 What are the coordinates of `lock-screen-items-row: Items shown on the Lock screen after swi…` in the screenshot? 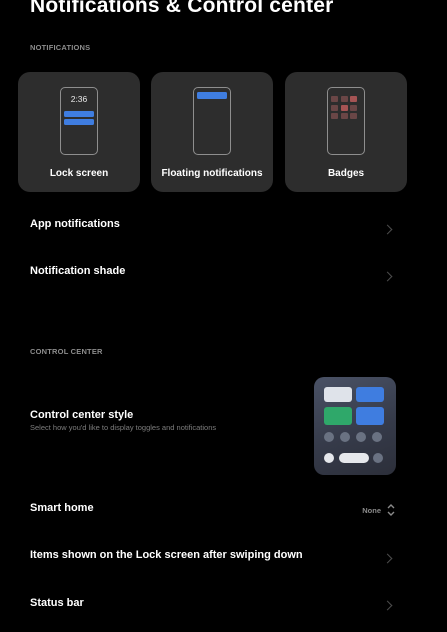 It's located at (223, 561).